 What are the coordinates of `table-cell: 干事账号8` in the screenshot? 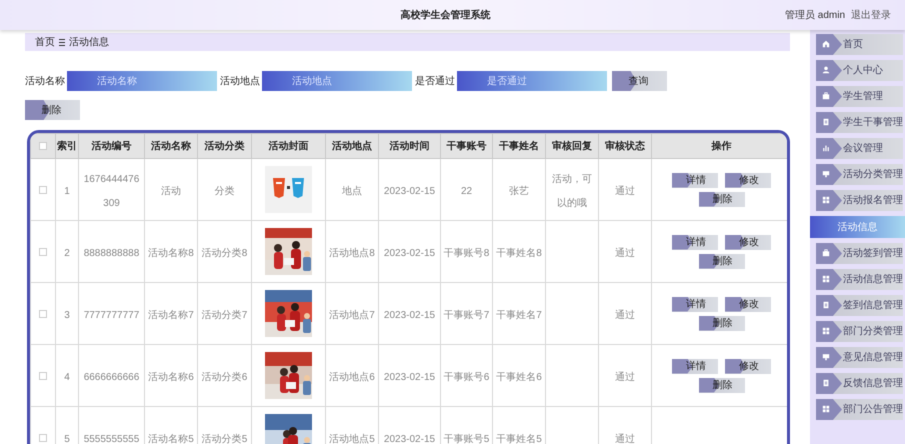 It's located at (467, 253).